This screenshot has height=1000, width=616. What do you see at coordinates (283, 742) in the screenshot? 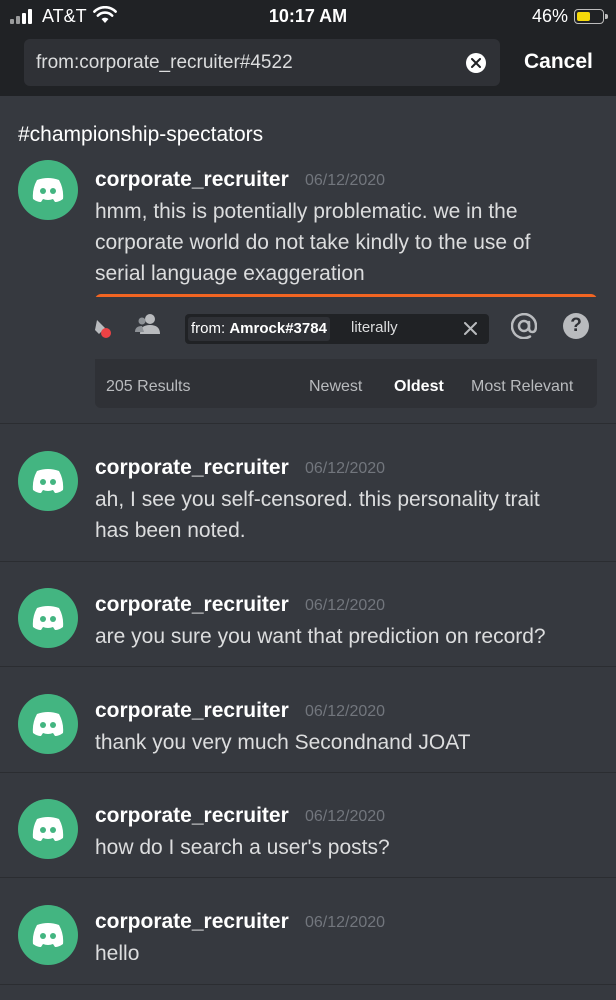
I see `message-content: thank you very much Secondnand JOAT` at bounding box center [283, 742].